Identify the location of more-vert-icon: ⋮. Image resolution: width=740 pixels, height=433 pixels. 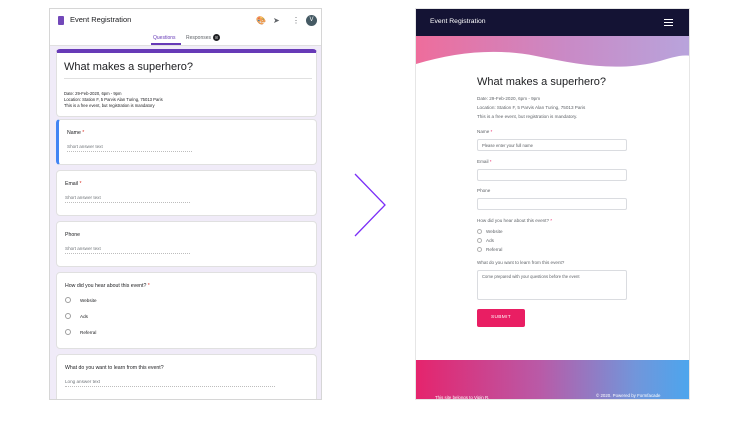
(296, 21).